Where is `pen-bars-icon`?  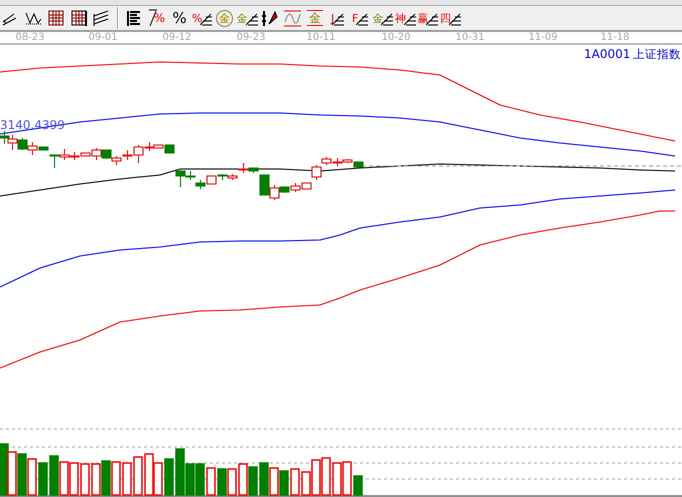 pen-bars-icon is located at coordinates (270, 18).